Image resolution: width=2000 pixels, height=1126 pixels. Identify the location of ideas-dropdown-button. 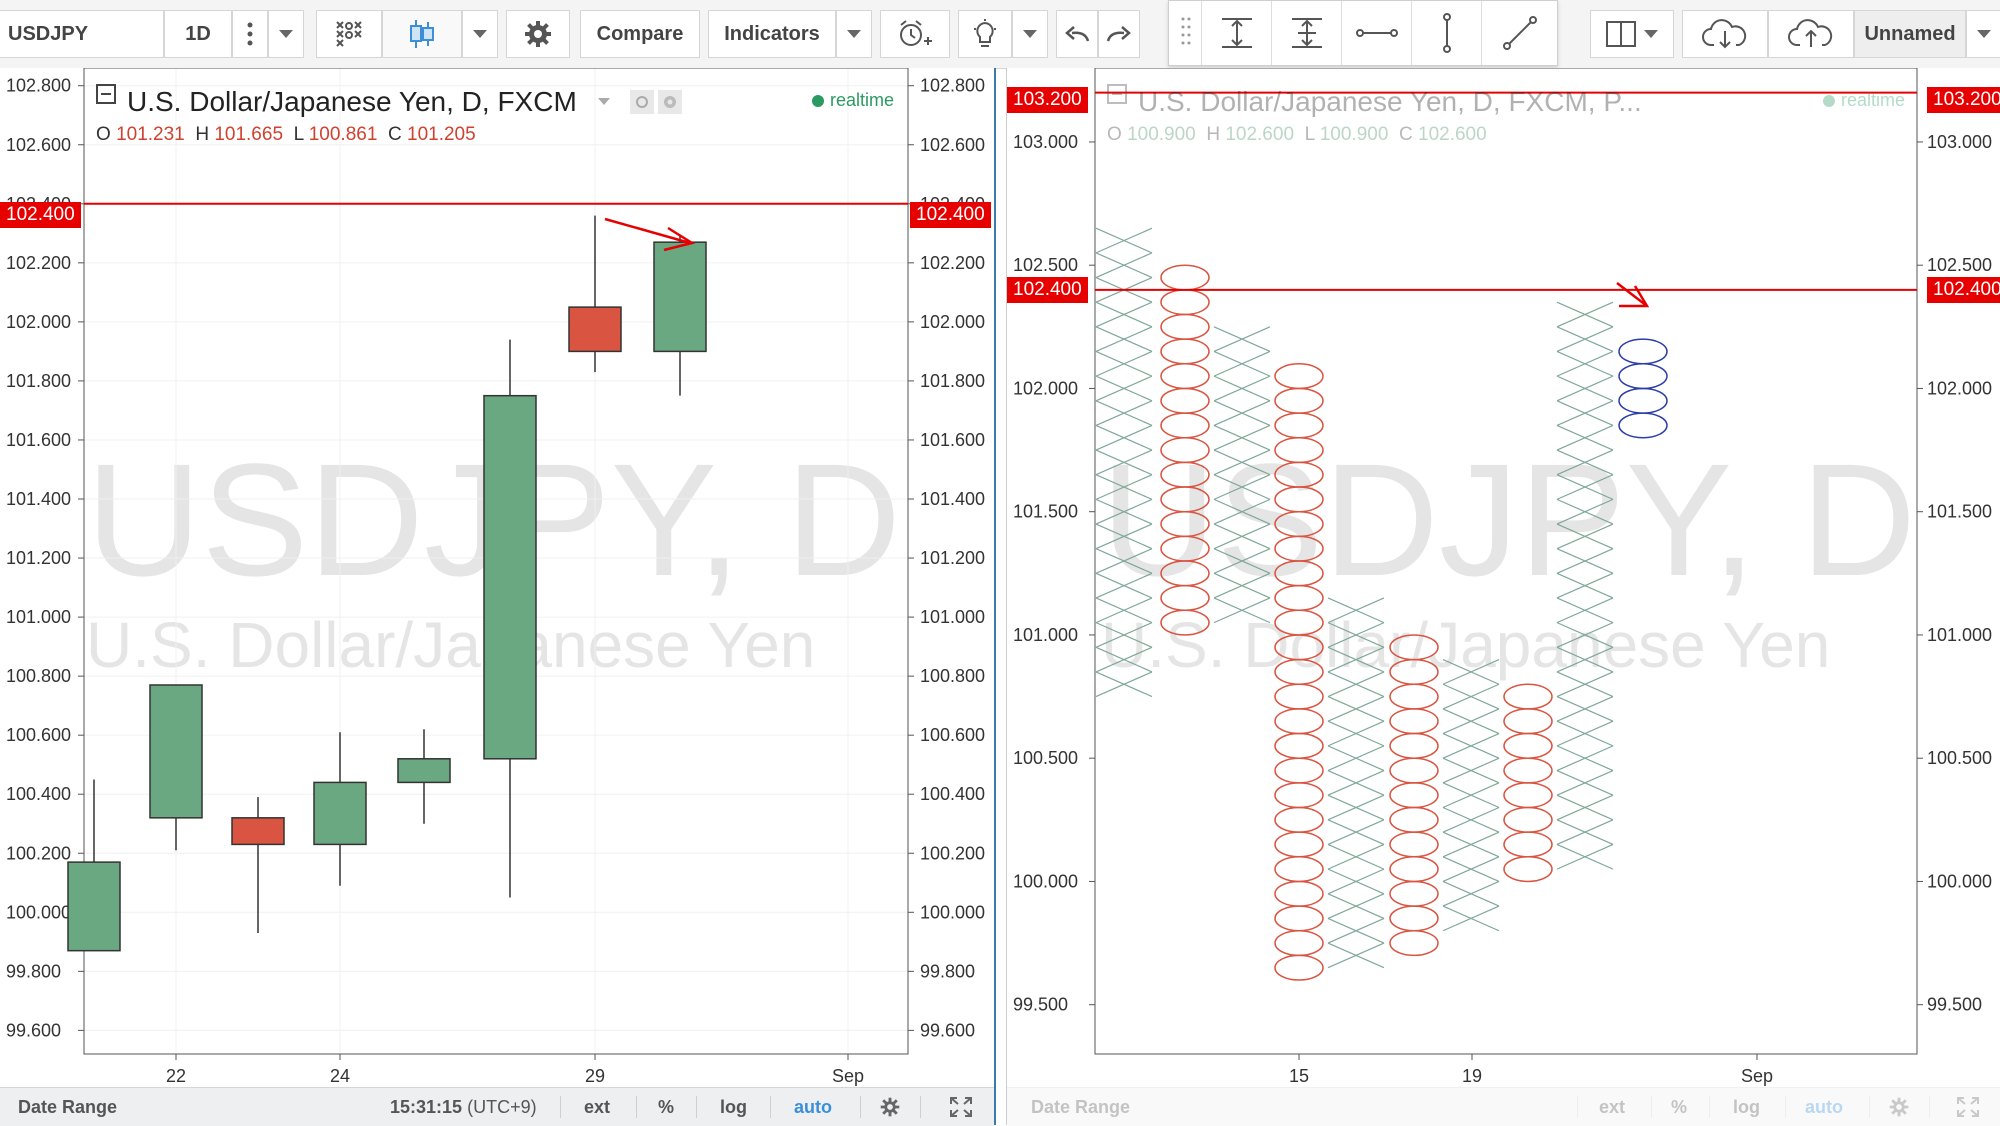
(1030, 34).